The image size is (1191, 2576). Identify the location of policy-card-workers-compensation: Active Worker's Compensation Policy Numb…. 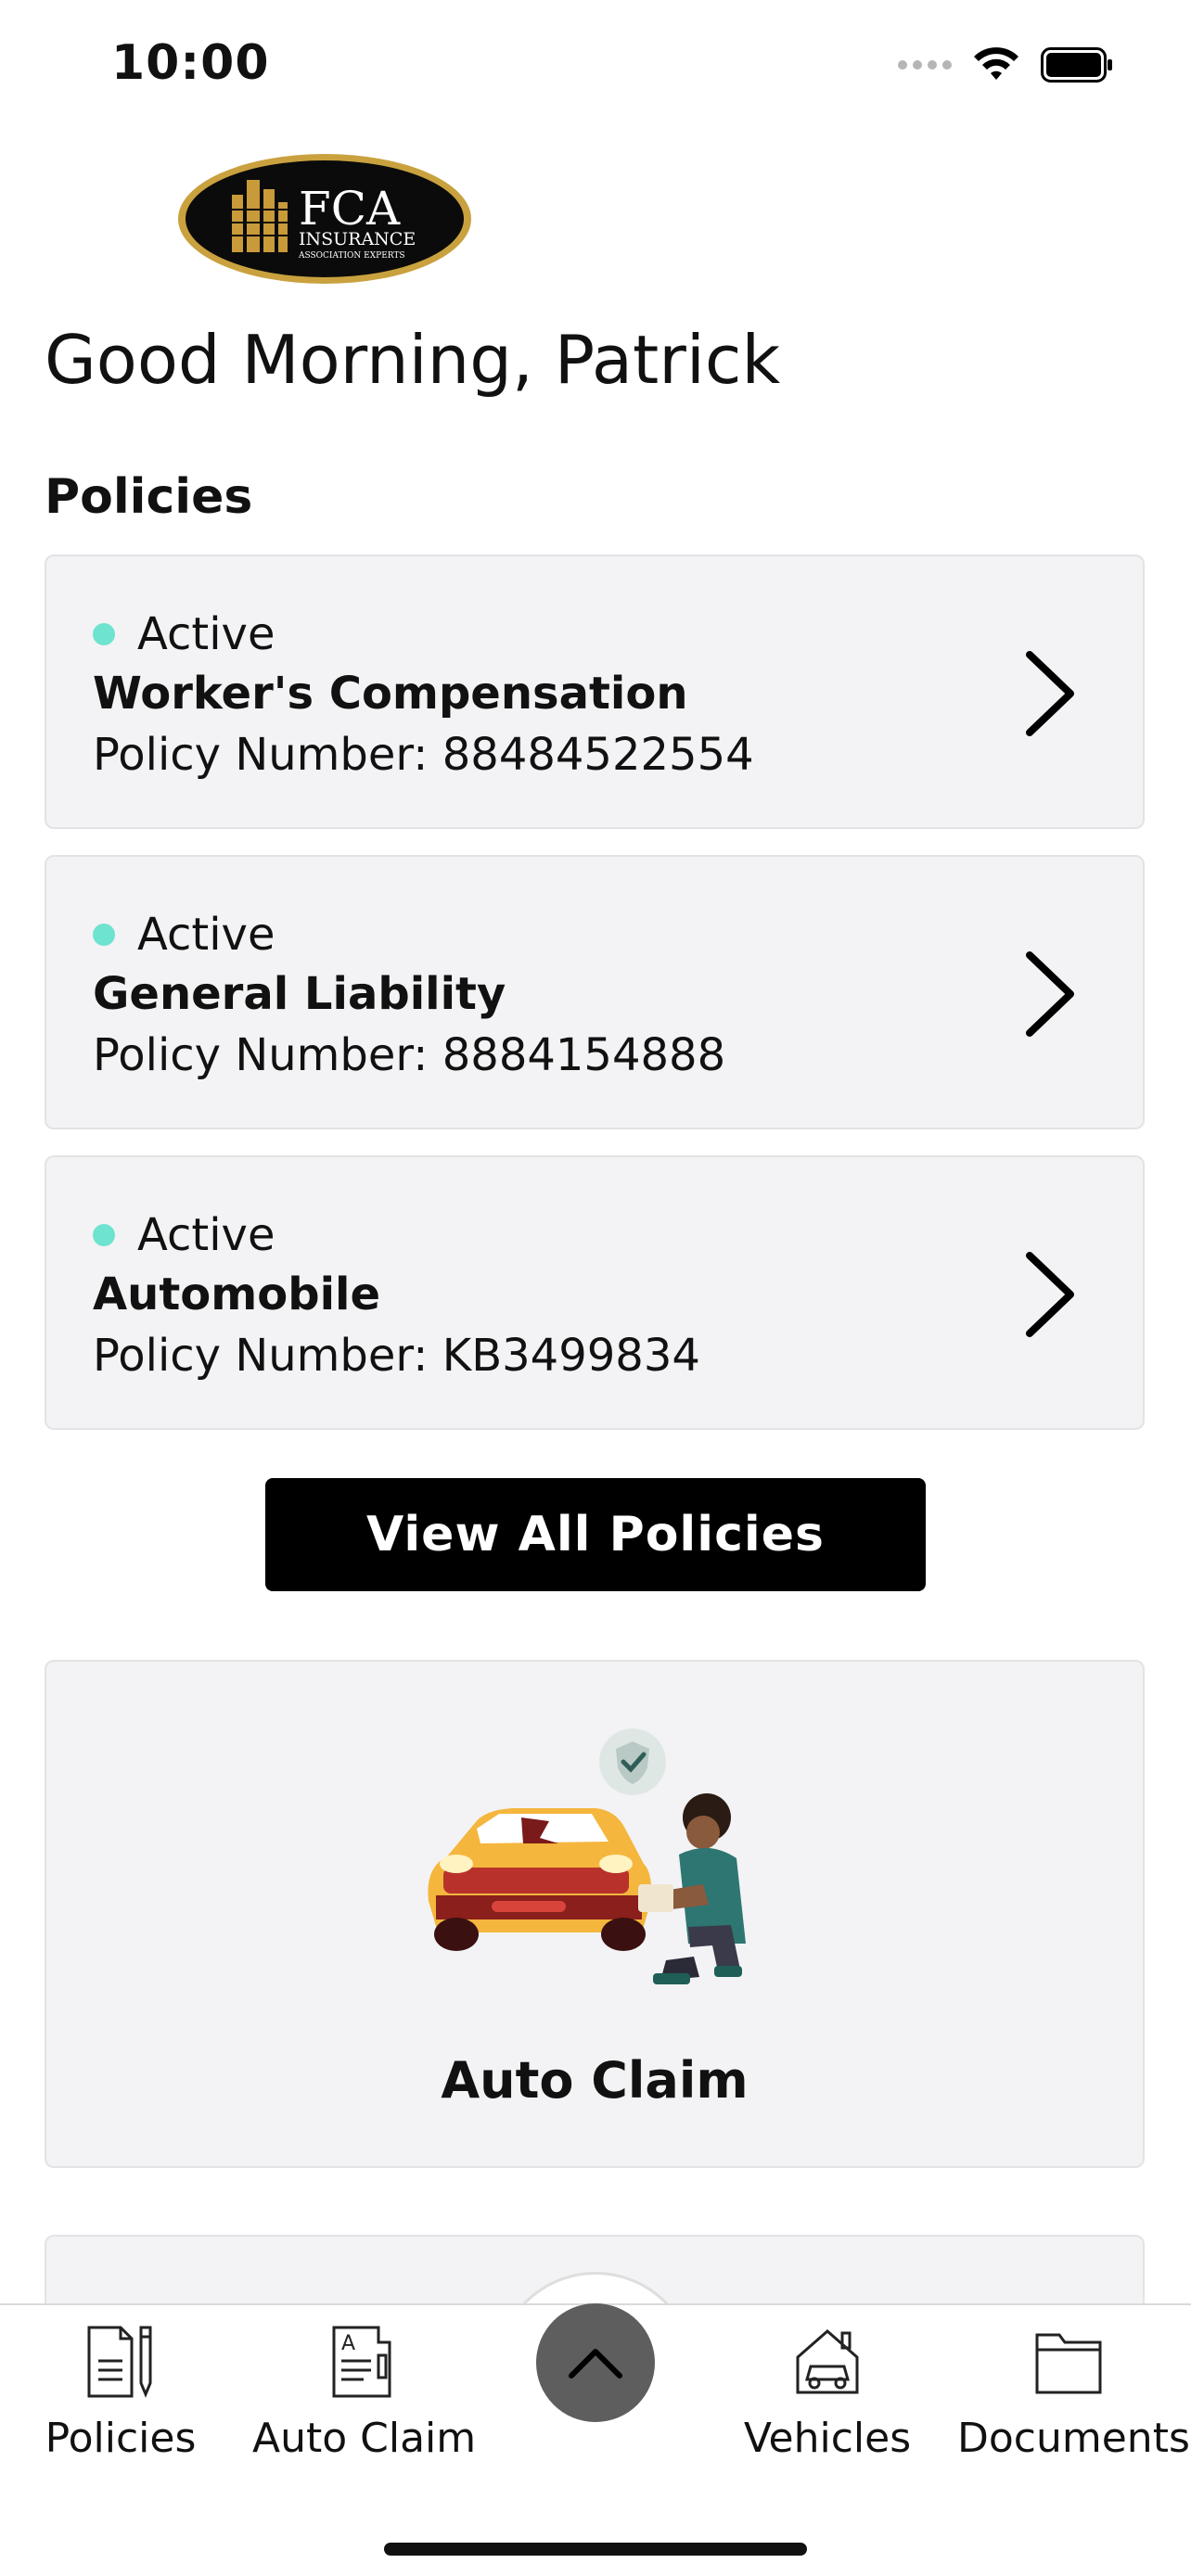
(595, 692).